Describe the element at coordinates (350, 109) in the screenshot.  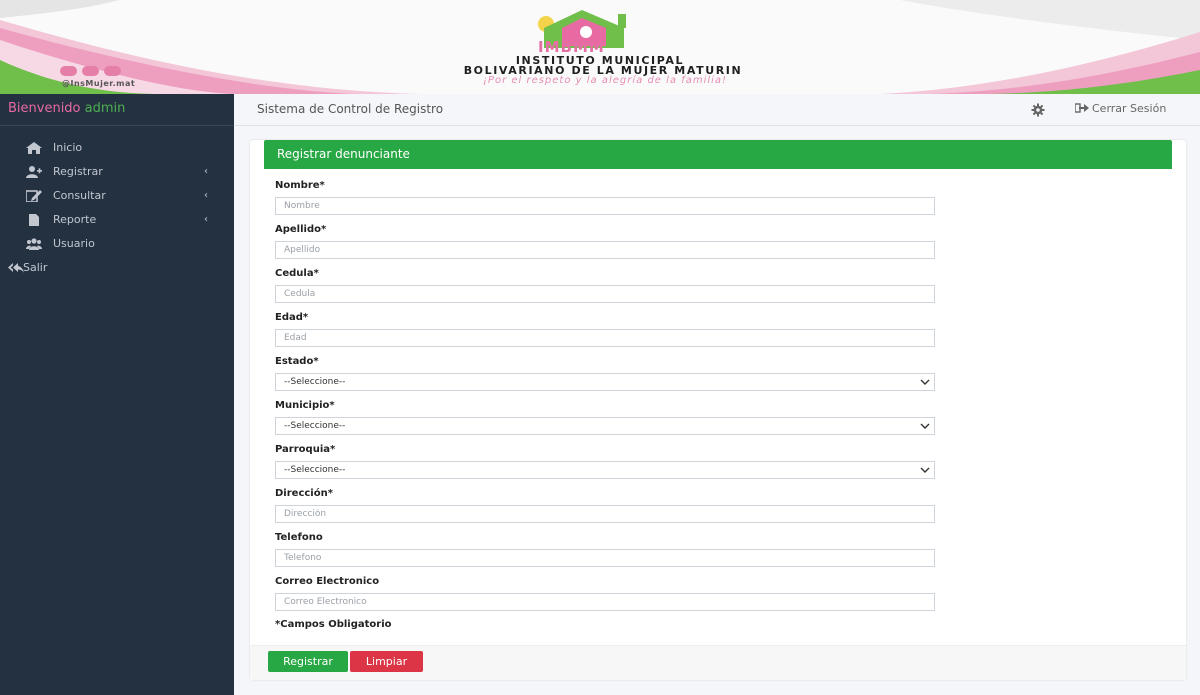
I see `page-title: Sistema de Control de Registro` at that location.